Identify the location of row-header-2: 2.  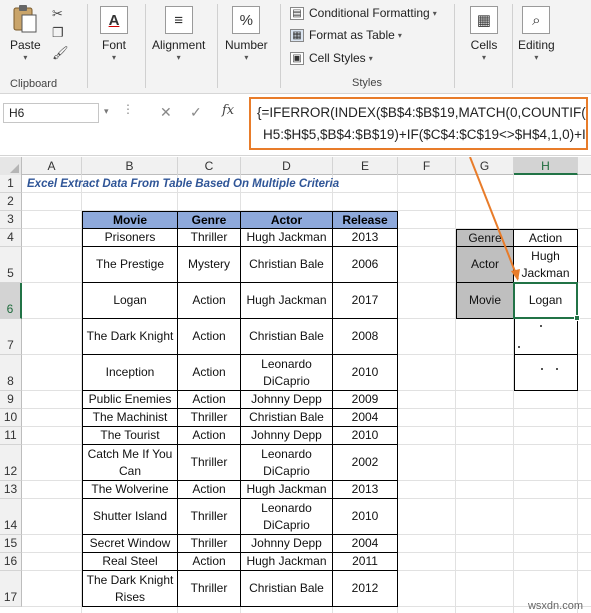
(11, 202).